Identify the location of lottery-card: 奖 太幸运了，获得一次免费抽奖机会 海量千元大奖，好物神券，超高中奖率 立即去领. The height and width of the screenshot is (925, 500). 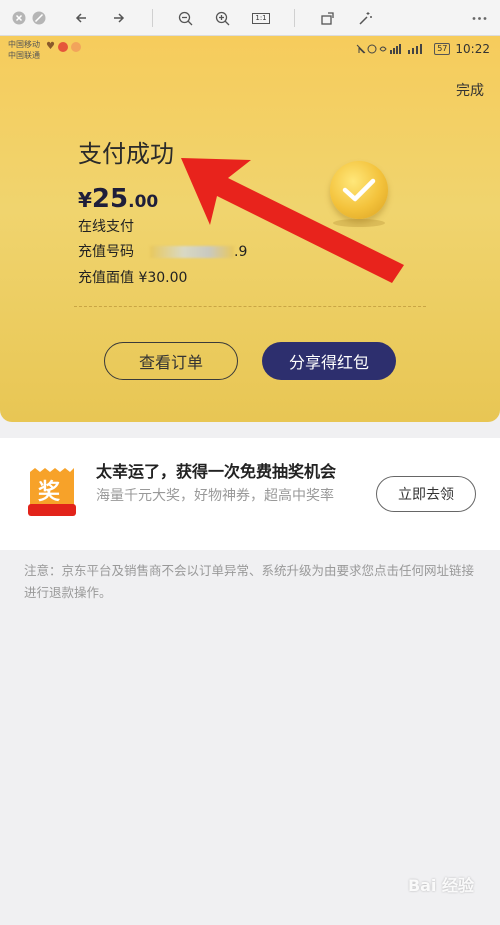
(250, 494).